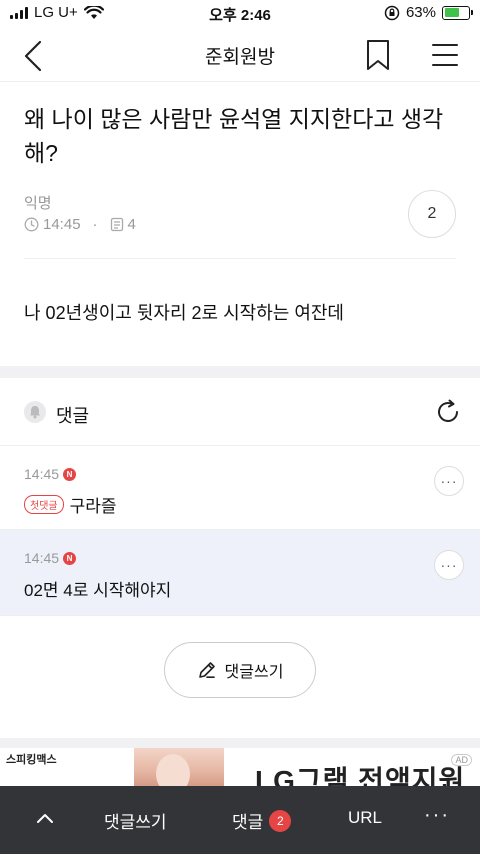 The width and height of the screenshot is (480, 854). I want to click on bottom-comments-label: 댓글, so click(248, 822).